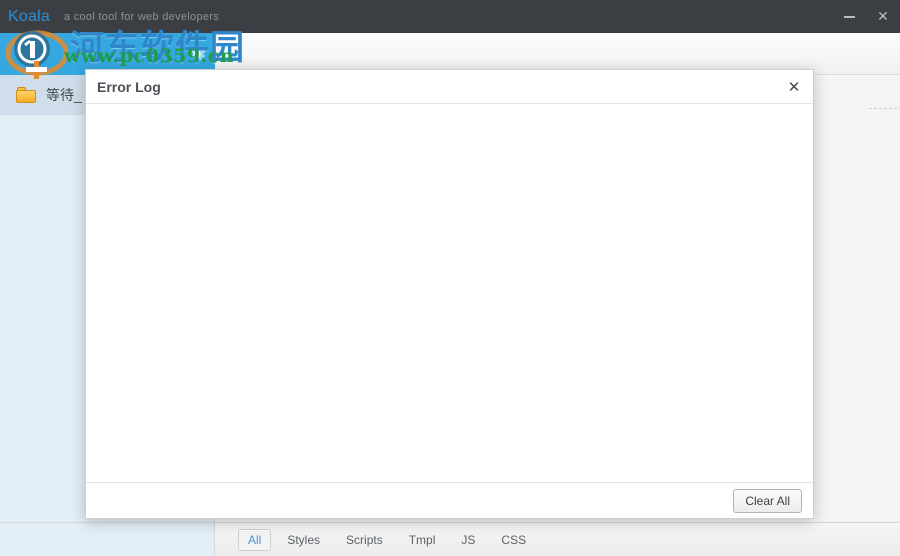  I want to click on dialog-header: Error Log ✕, so click(449, 87).